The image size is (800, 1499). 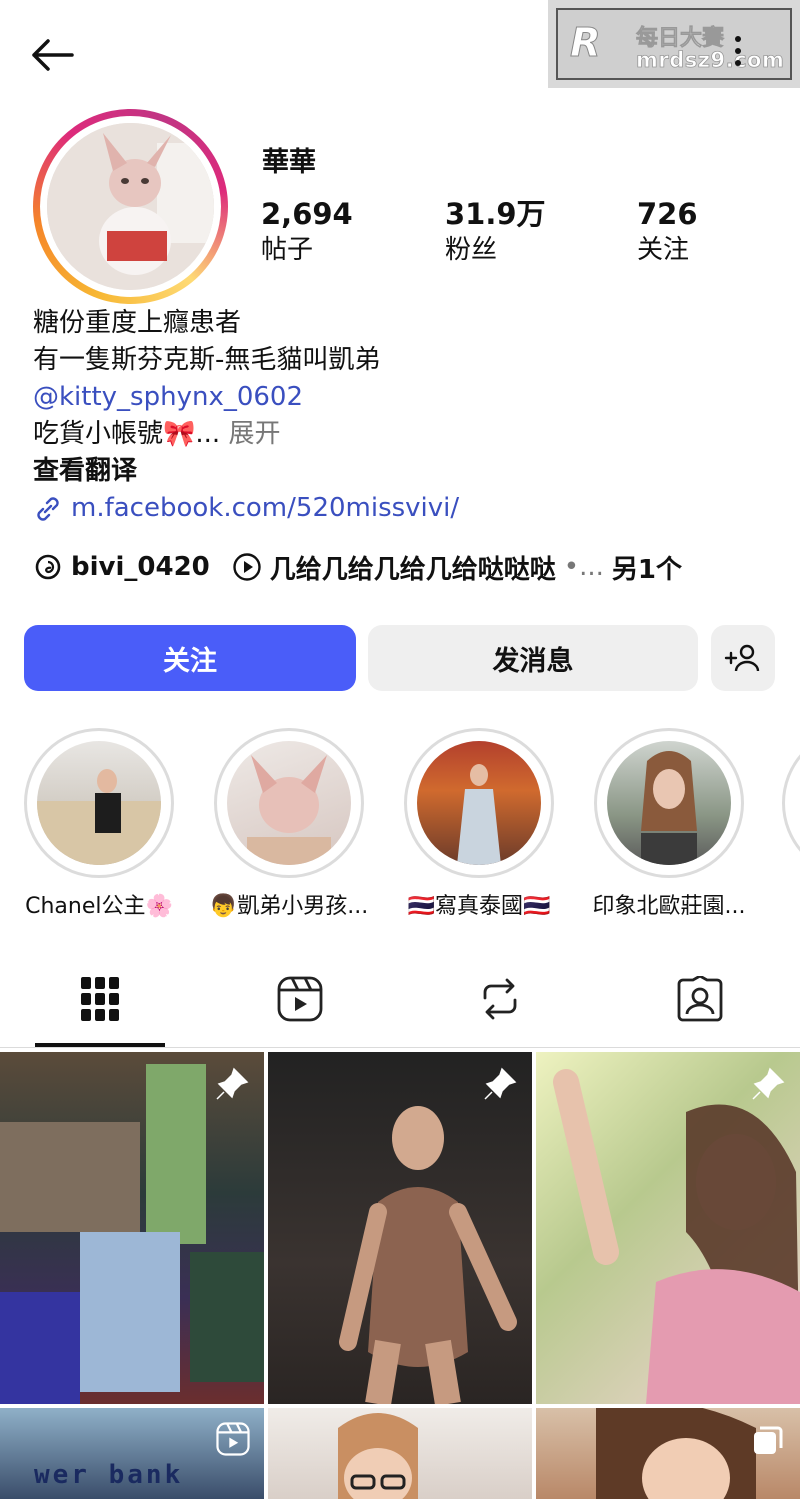 I want to click on add-person-icon, so click(x=742, y=658).